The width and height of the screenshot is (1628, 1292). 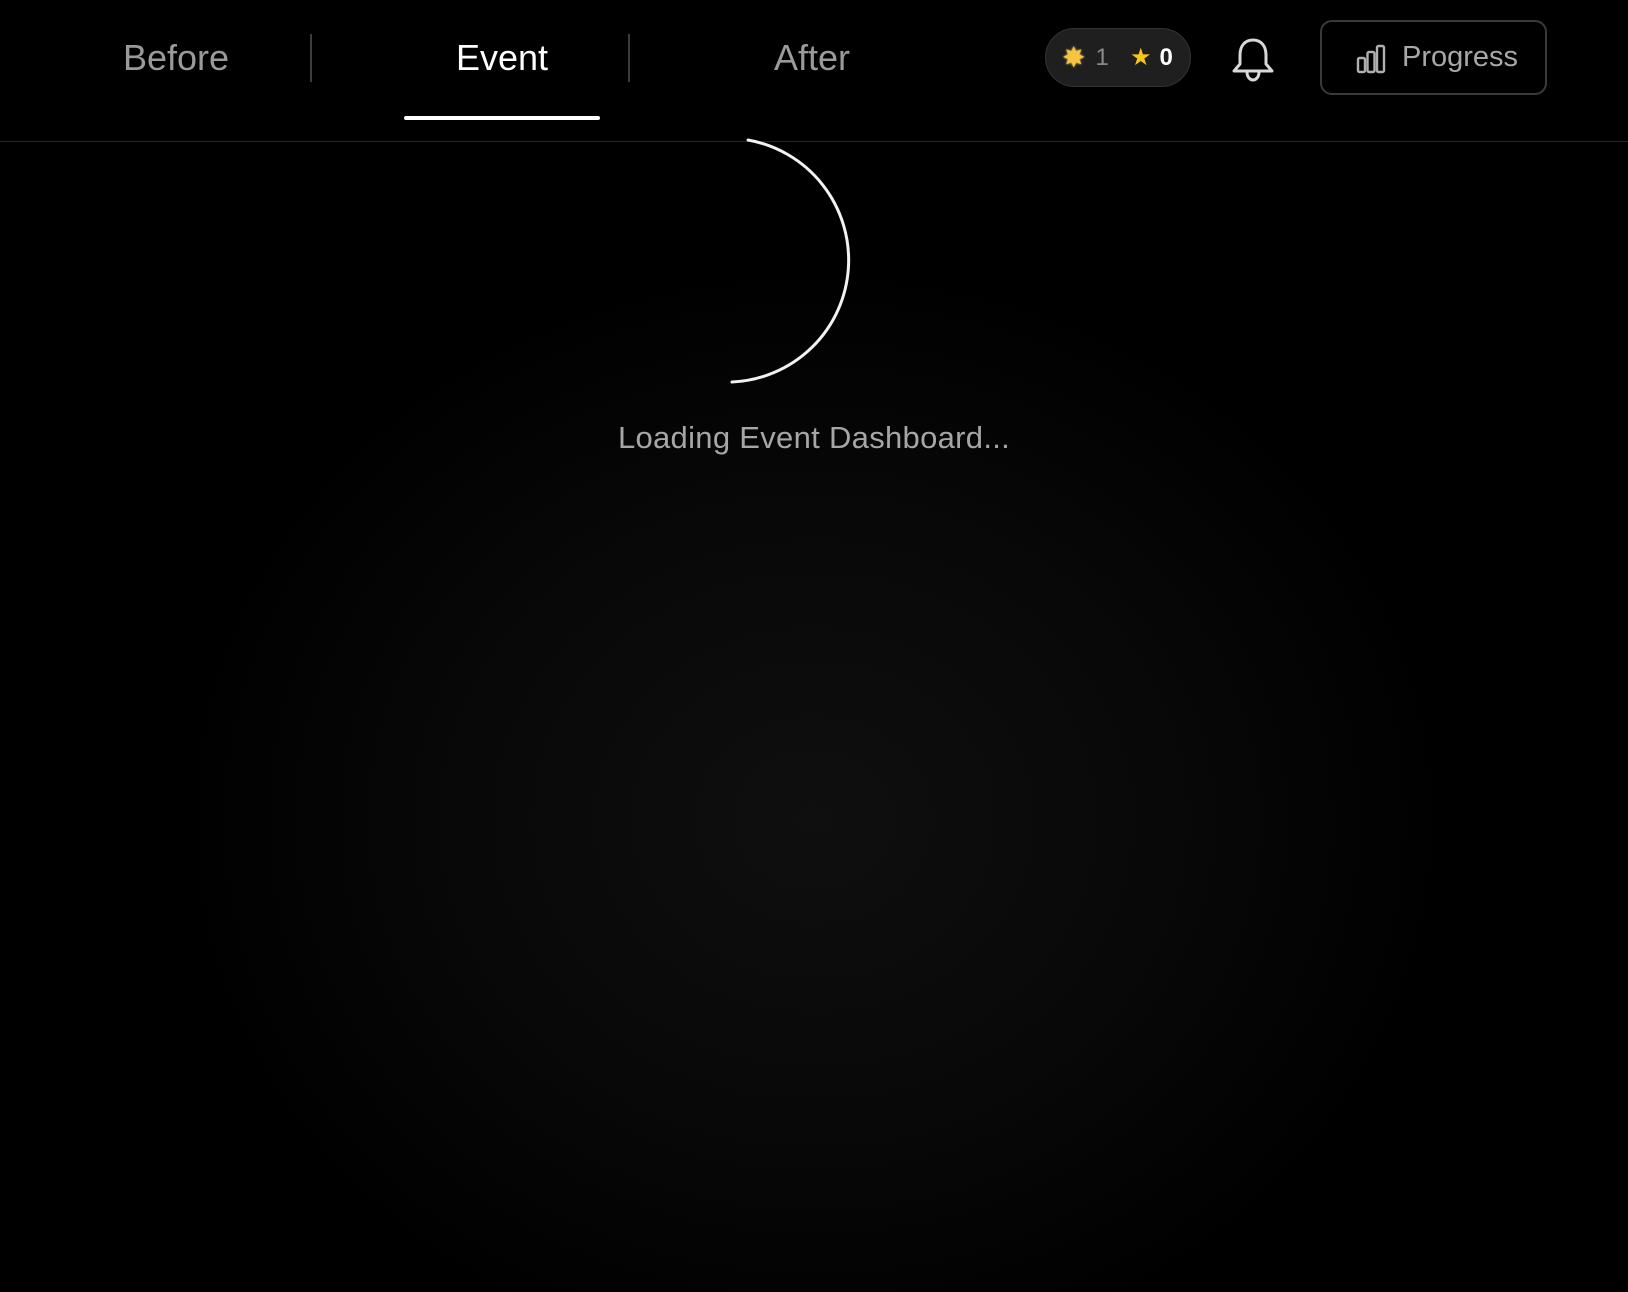 What do you see at coordinates (502, 58) in the screenshot?
I see `tab-event: Event` at bounding box center [502, 58].